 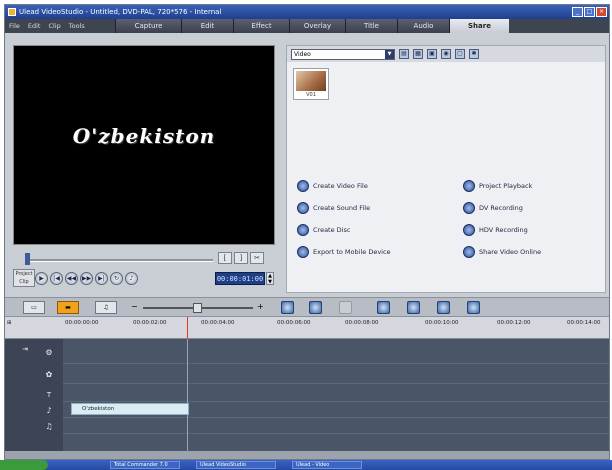 I want to click on tab-edit: Edit, so click(x=207, y=26).